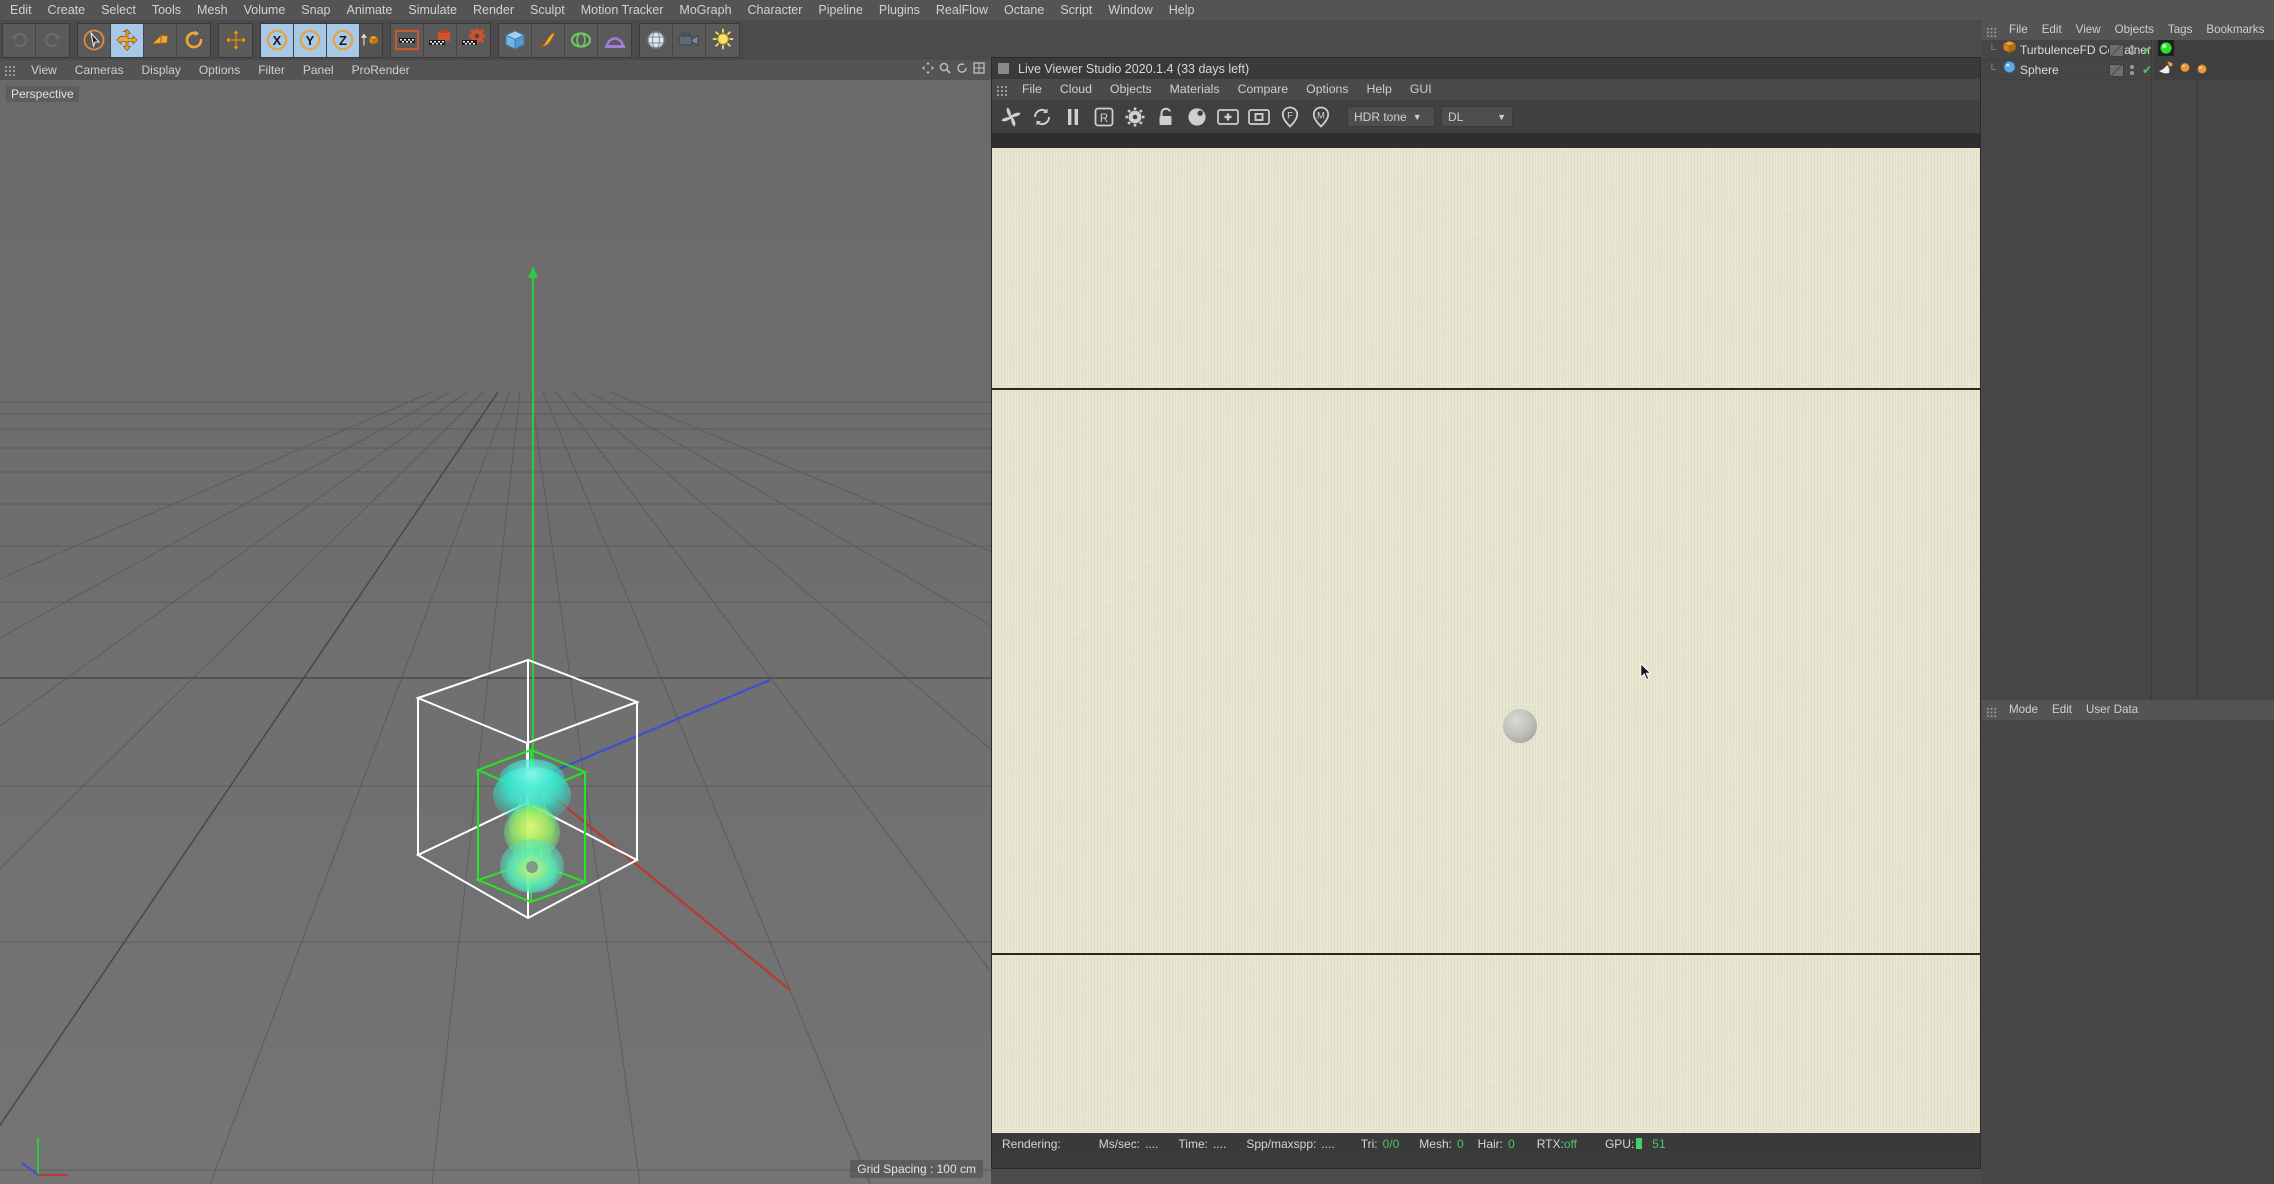 Image resolution: width=2274 pixels, height=1184 pixels. Describe the element at coordinates (343, 40) in the screenshot. I see `z-axis-lock-icon: Z` at that location.